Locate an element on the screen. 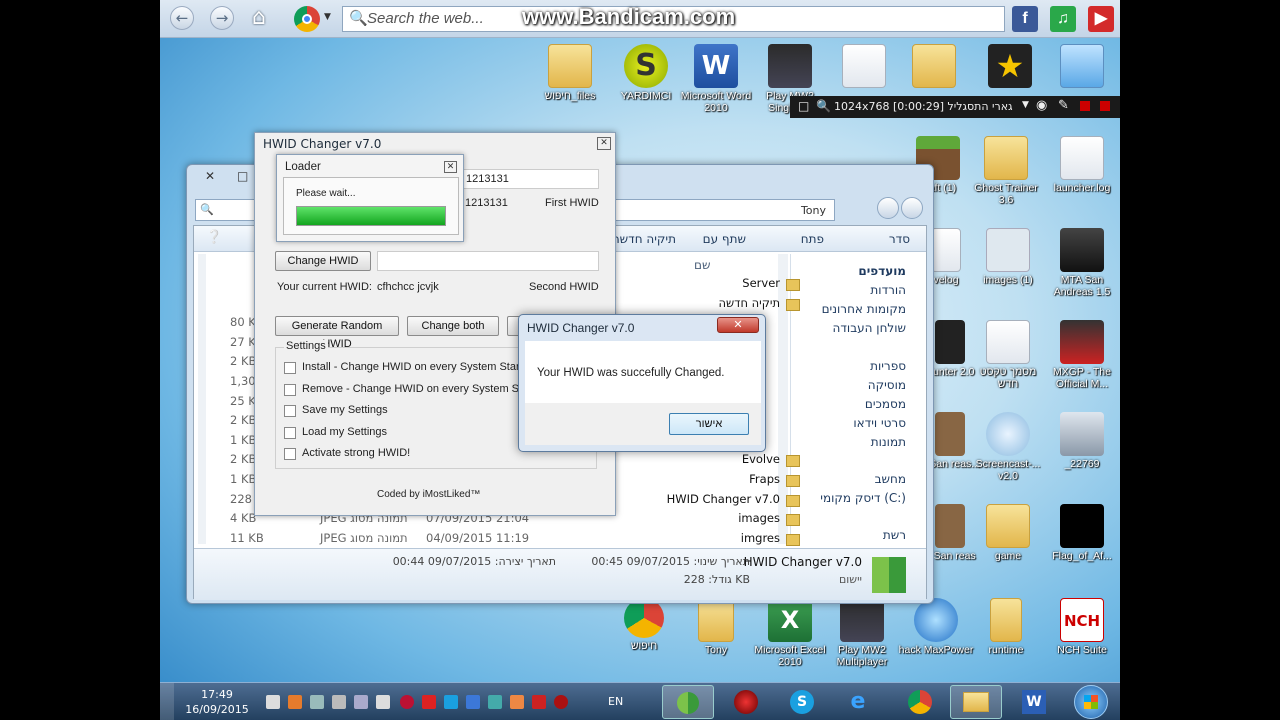 The width and height of the screenshot is (1280, 720). taskbar-ie: e is located at coordinates (858, 702).